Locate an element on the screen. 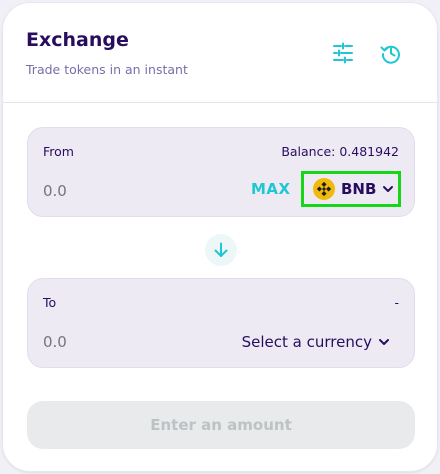 This screenshot has height=474, width=440. submit-button: Enter an amount is located at coordinates (221, 425).